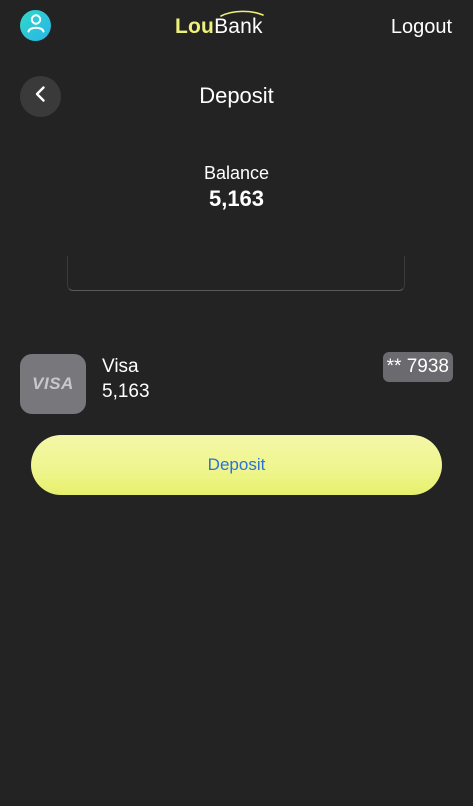 This screenshot has height=806, width=473. What do you see at coordinates (421, 27) in the screenshot?
I see `logout-button: Logout` at bounding box center [421, 27].